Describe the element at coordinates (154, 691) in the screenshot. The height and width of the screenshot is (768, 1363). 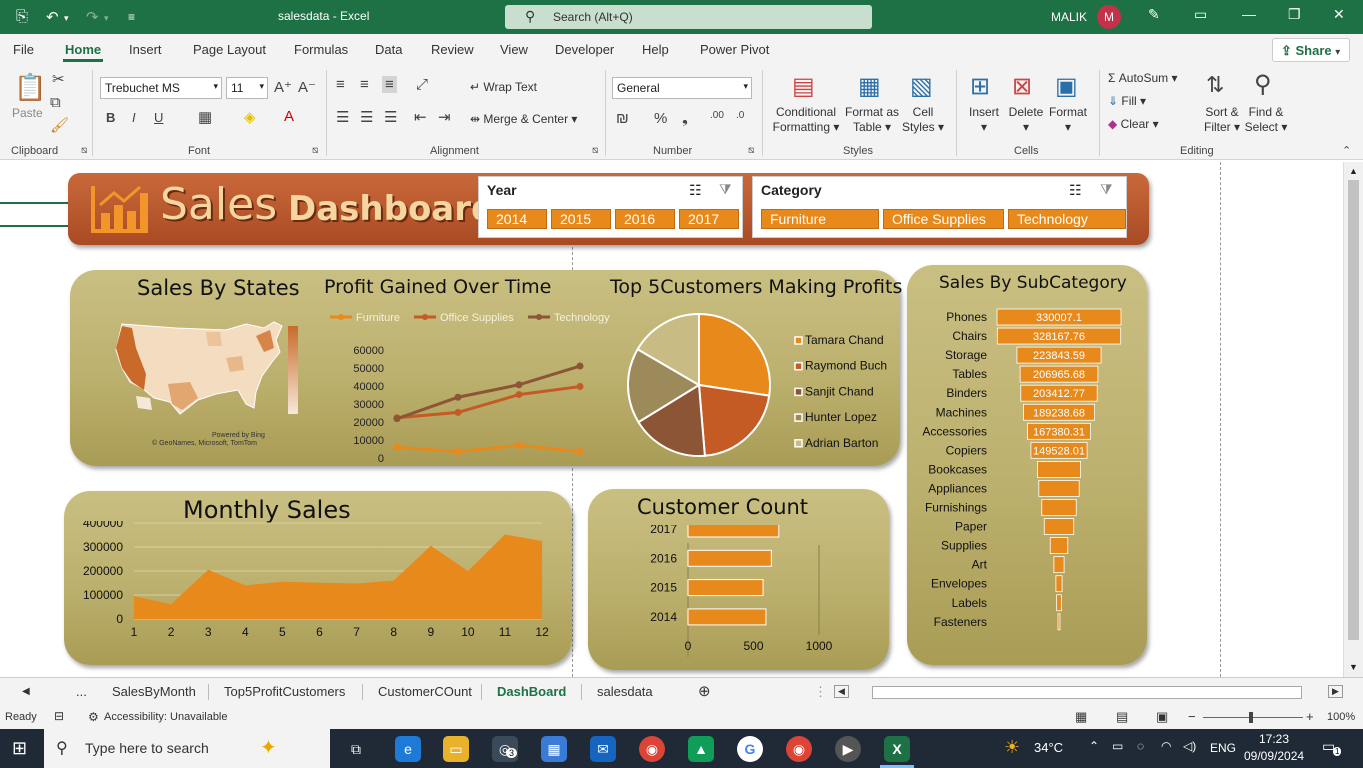
I see `sheet-tab: SalesByMonth` at that location.